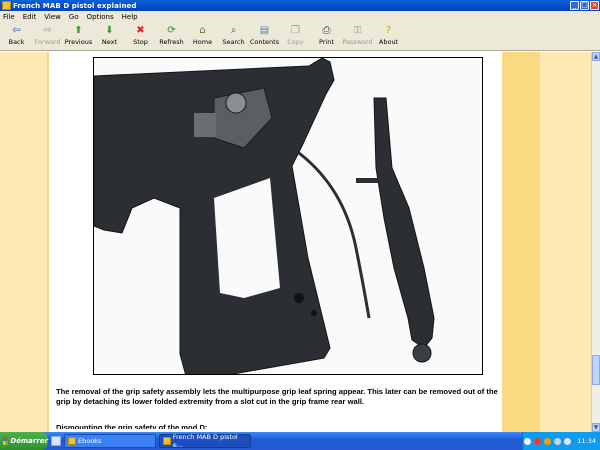 The height and width of the screenshot is (450, 600). What do you see at coordinates (202, 42) in the screenshot?
I see `toolbar-button-label: Home` at bounding box center [202, 42].